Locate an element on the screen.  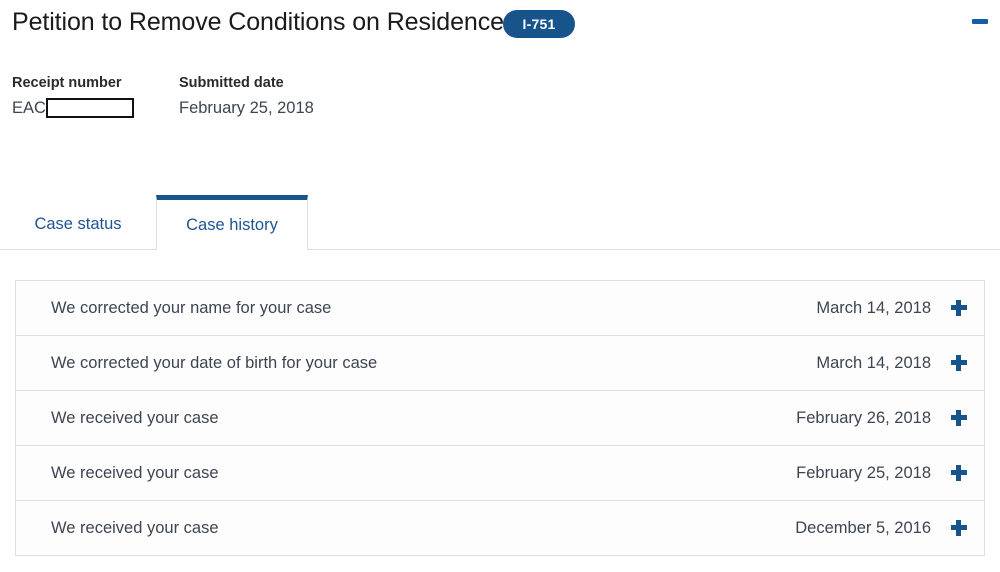
tab-case-history-label: Case history is located at coordinates (232, 224).